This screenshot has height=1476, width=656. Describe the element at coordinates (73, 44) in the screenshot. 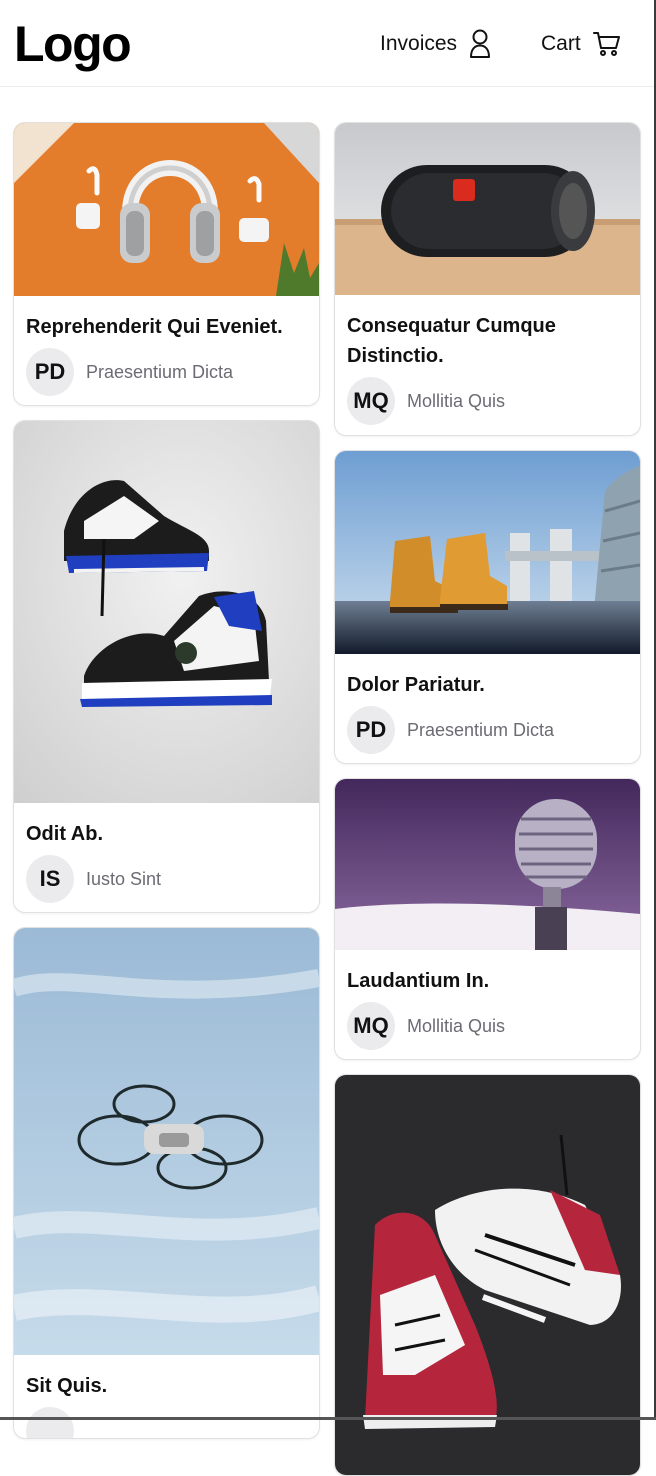

I see `logo: Logo` at that location.